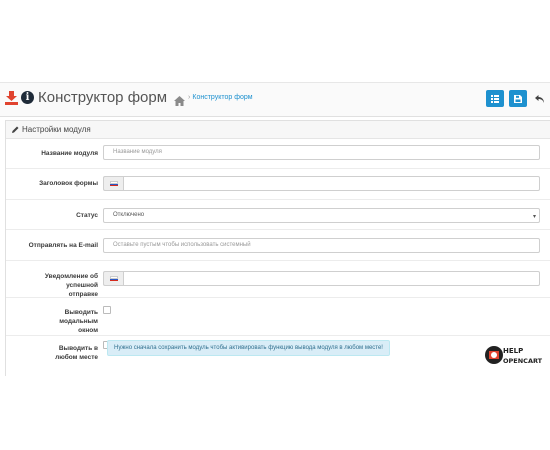 The height and width of the screenshot is (450, 550). I want to click on label-email: Отправлять на E-mail, so click(63, 245).